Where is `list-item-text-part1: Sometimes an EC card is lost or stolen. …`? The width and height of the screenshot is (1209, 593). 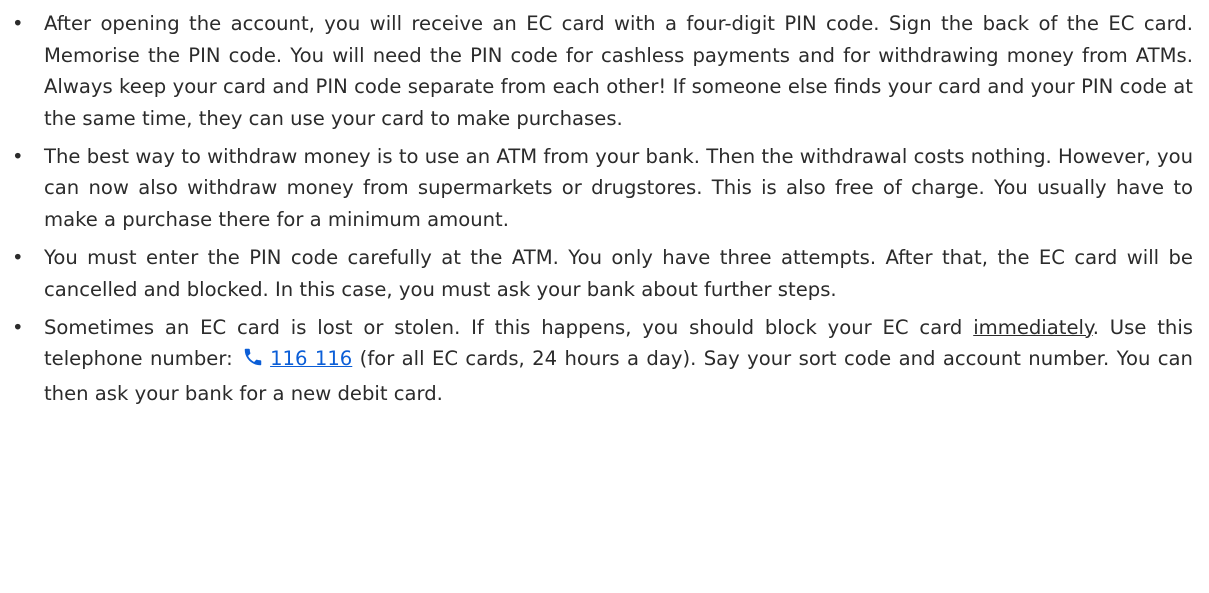 list-item-text-part1: Sometimes an EC card is lost or stolen. … is located at coordinates (509, 327).